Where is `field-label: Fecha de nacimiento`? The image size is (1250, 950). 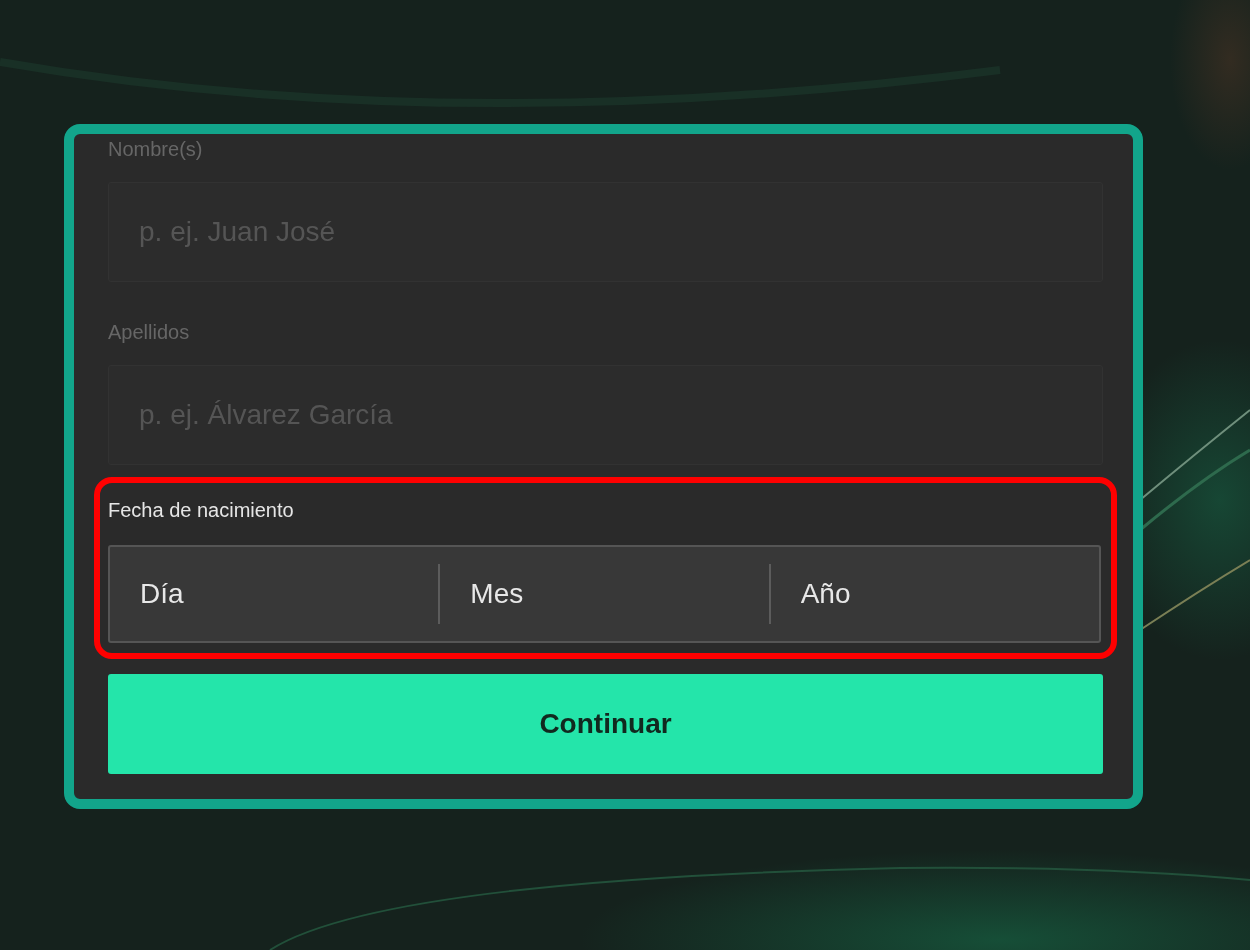 field-label: Fecha de nacimiento is located at coordinates (201, 510).